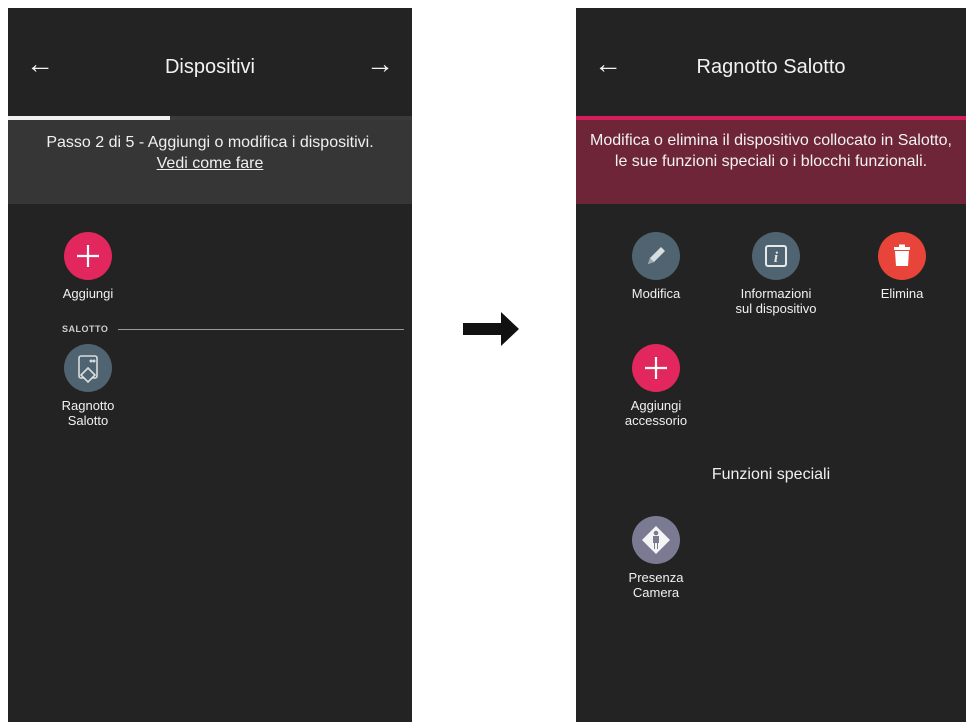  Describe the element at coordinates (88, 420) in the screenshot. I see `device-label-line2: Salotto` at that location.